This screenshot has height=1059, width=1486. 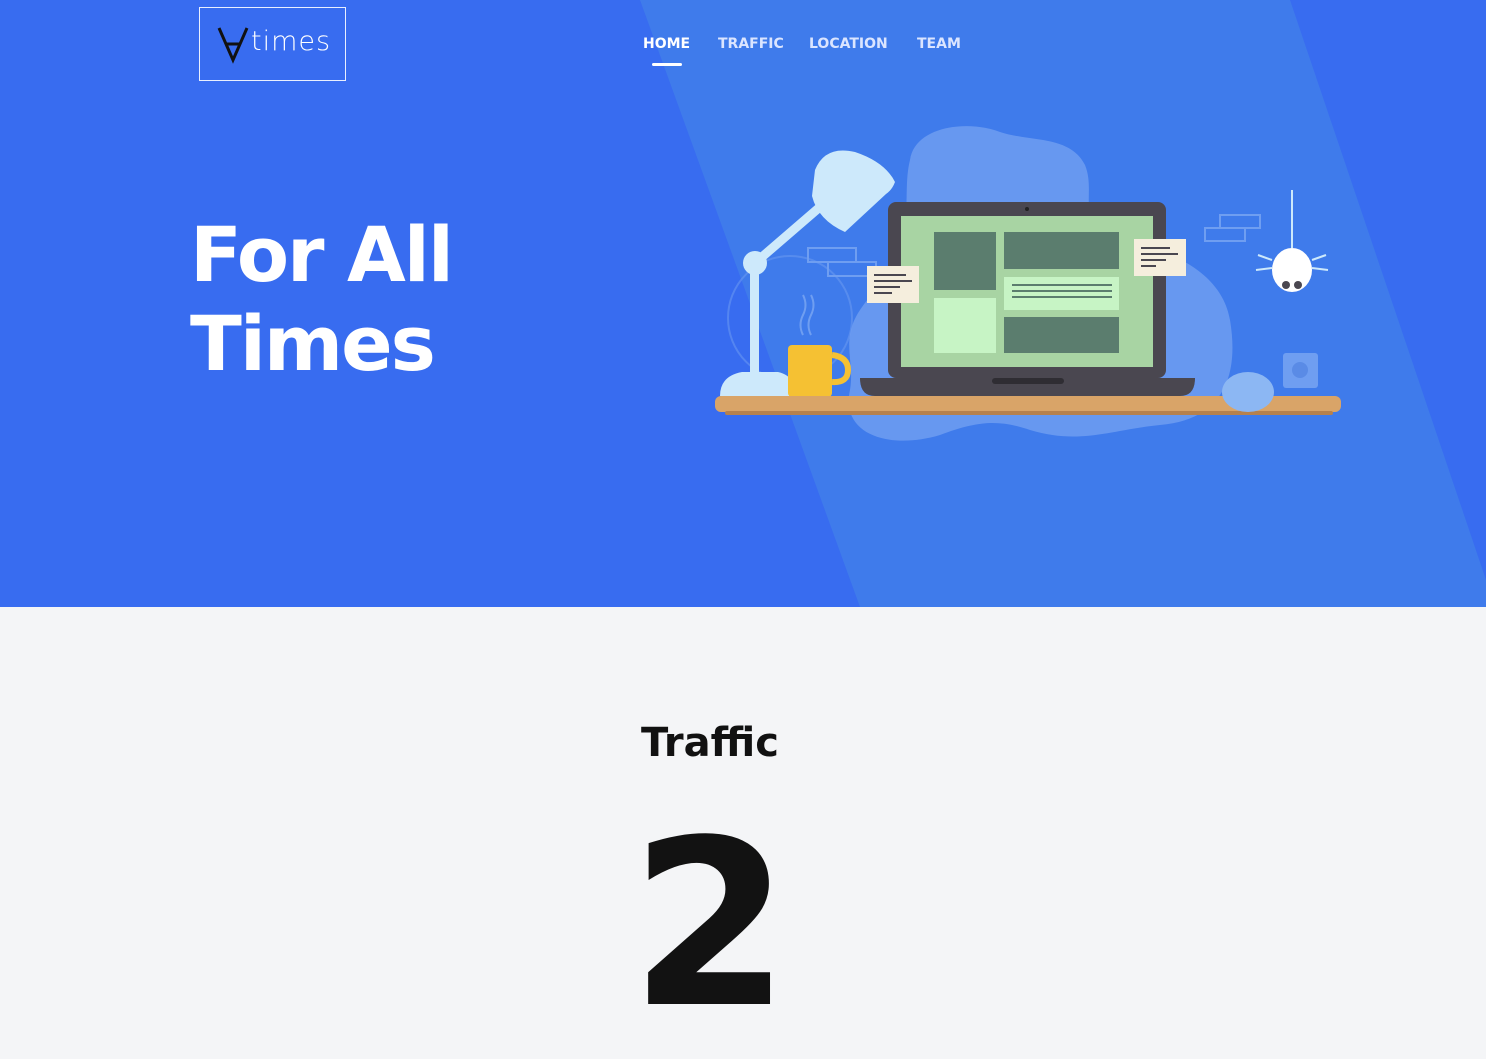 I want to click on desk-laptop-illustration, so click(x=1028, y=283).